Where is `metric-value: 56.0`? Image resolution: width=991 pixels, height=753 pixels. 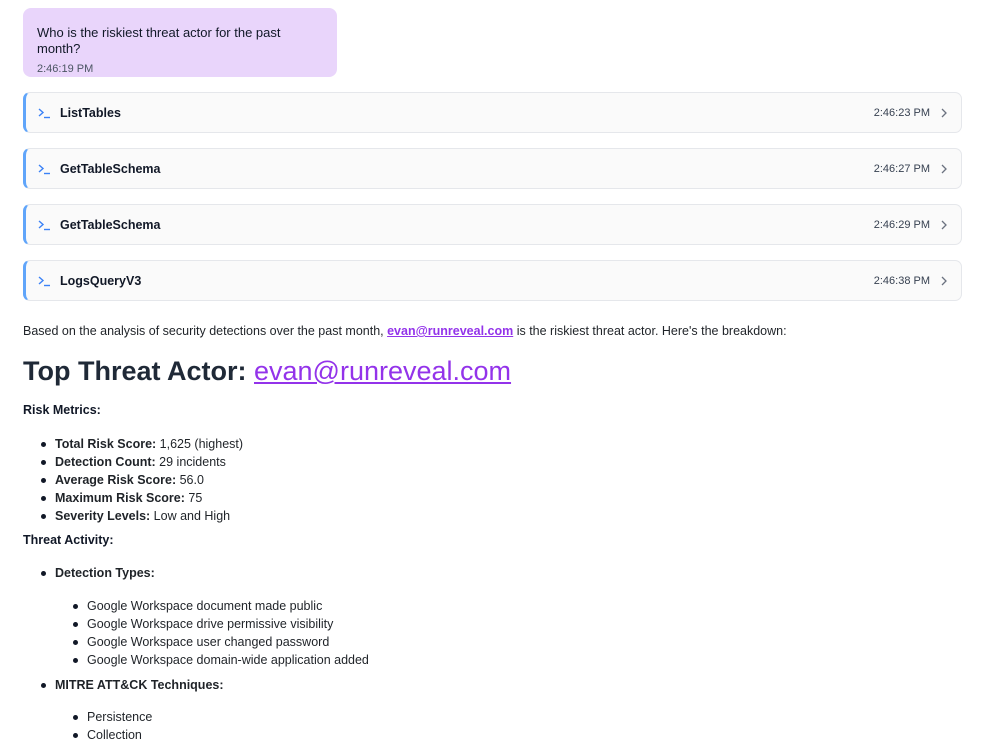 metric-value: 56.0 is located at coordinates (190, 480).